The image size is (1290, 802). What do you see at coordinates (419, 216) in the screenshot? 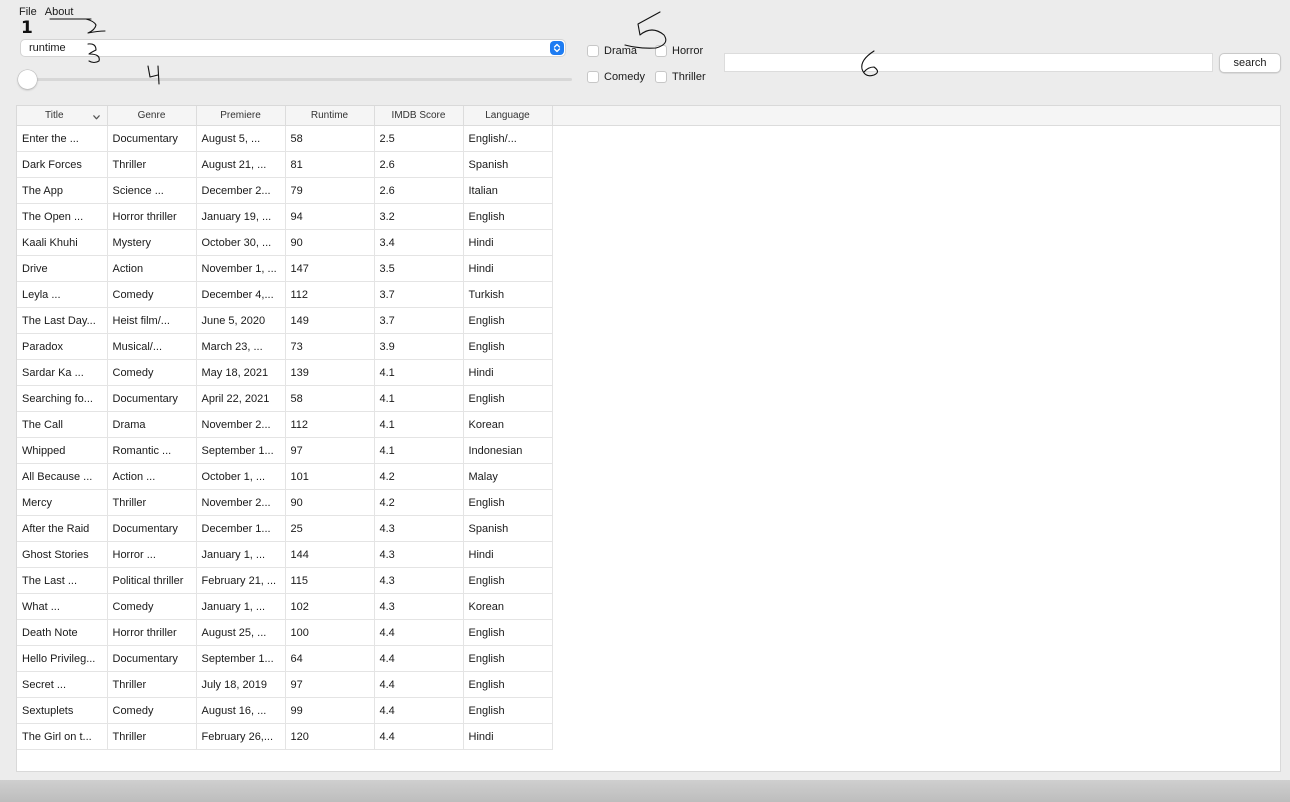
I see `cell-imdb-score: 3.2` at bounding box center [419, 216].